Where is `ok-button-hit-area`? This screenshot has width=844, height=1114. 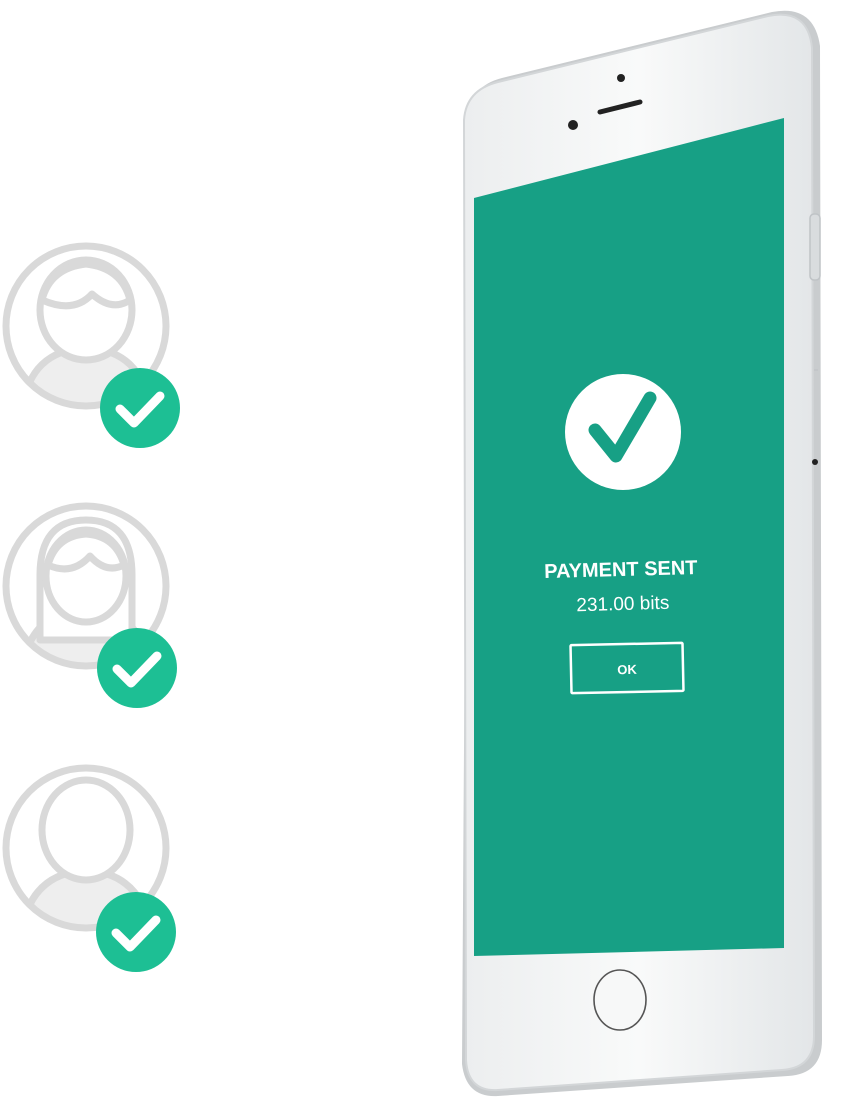 ok-button-hit-area is located at coordinates (627, 668).